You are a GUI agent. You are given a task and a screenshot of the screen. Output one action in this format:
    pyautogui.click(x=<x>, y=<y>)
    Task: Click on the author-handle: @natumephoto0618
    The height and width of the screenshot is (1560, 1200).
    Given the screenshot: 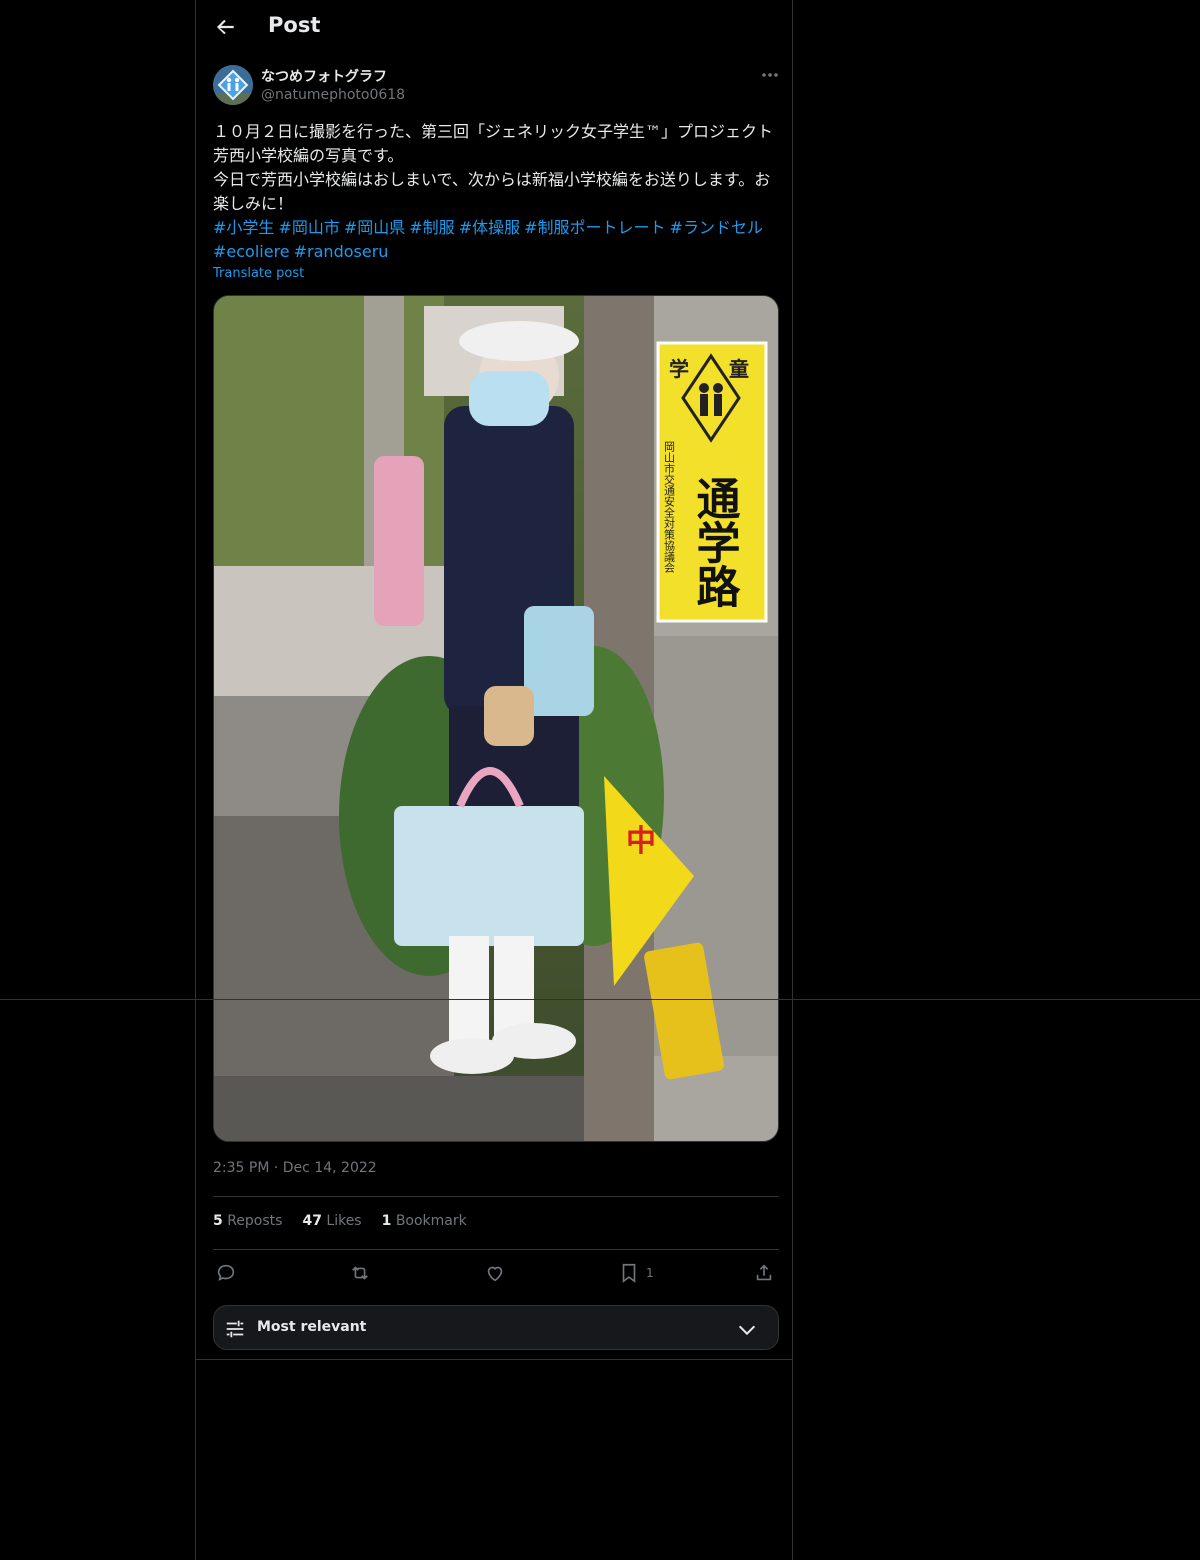 What is the action you would take?
    pyautogui.click(x=333, y=95)
    